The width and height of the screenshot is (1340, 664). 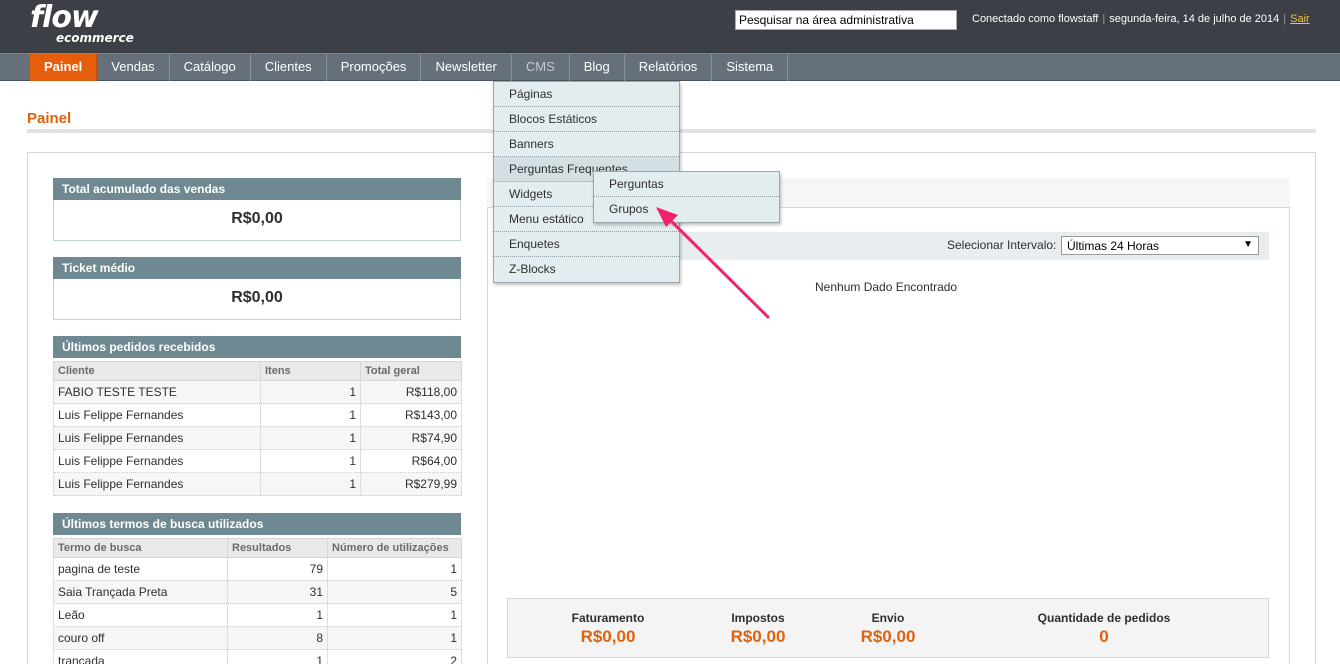 I want to click on search-uses: 2, so click(x=394, y=656).